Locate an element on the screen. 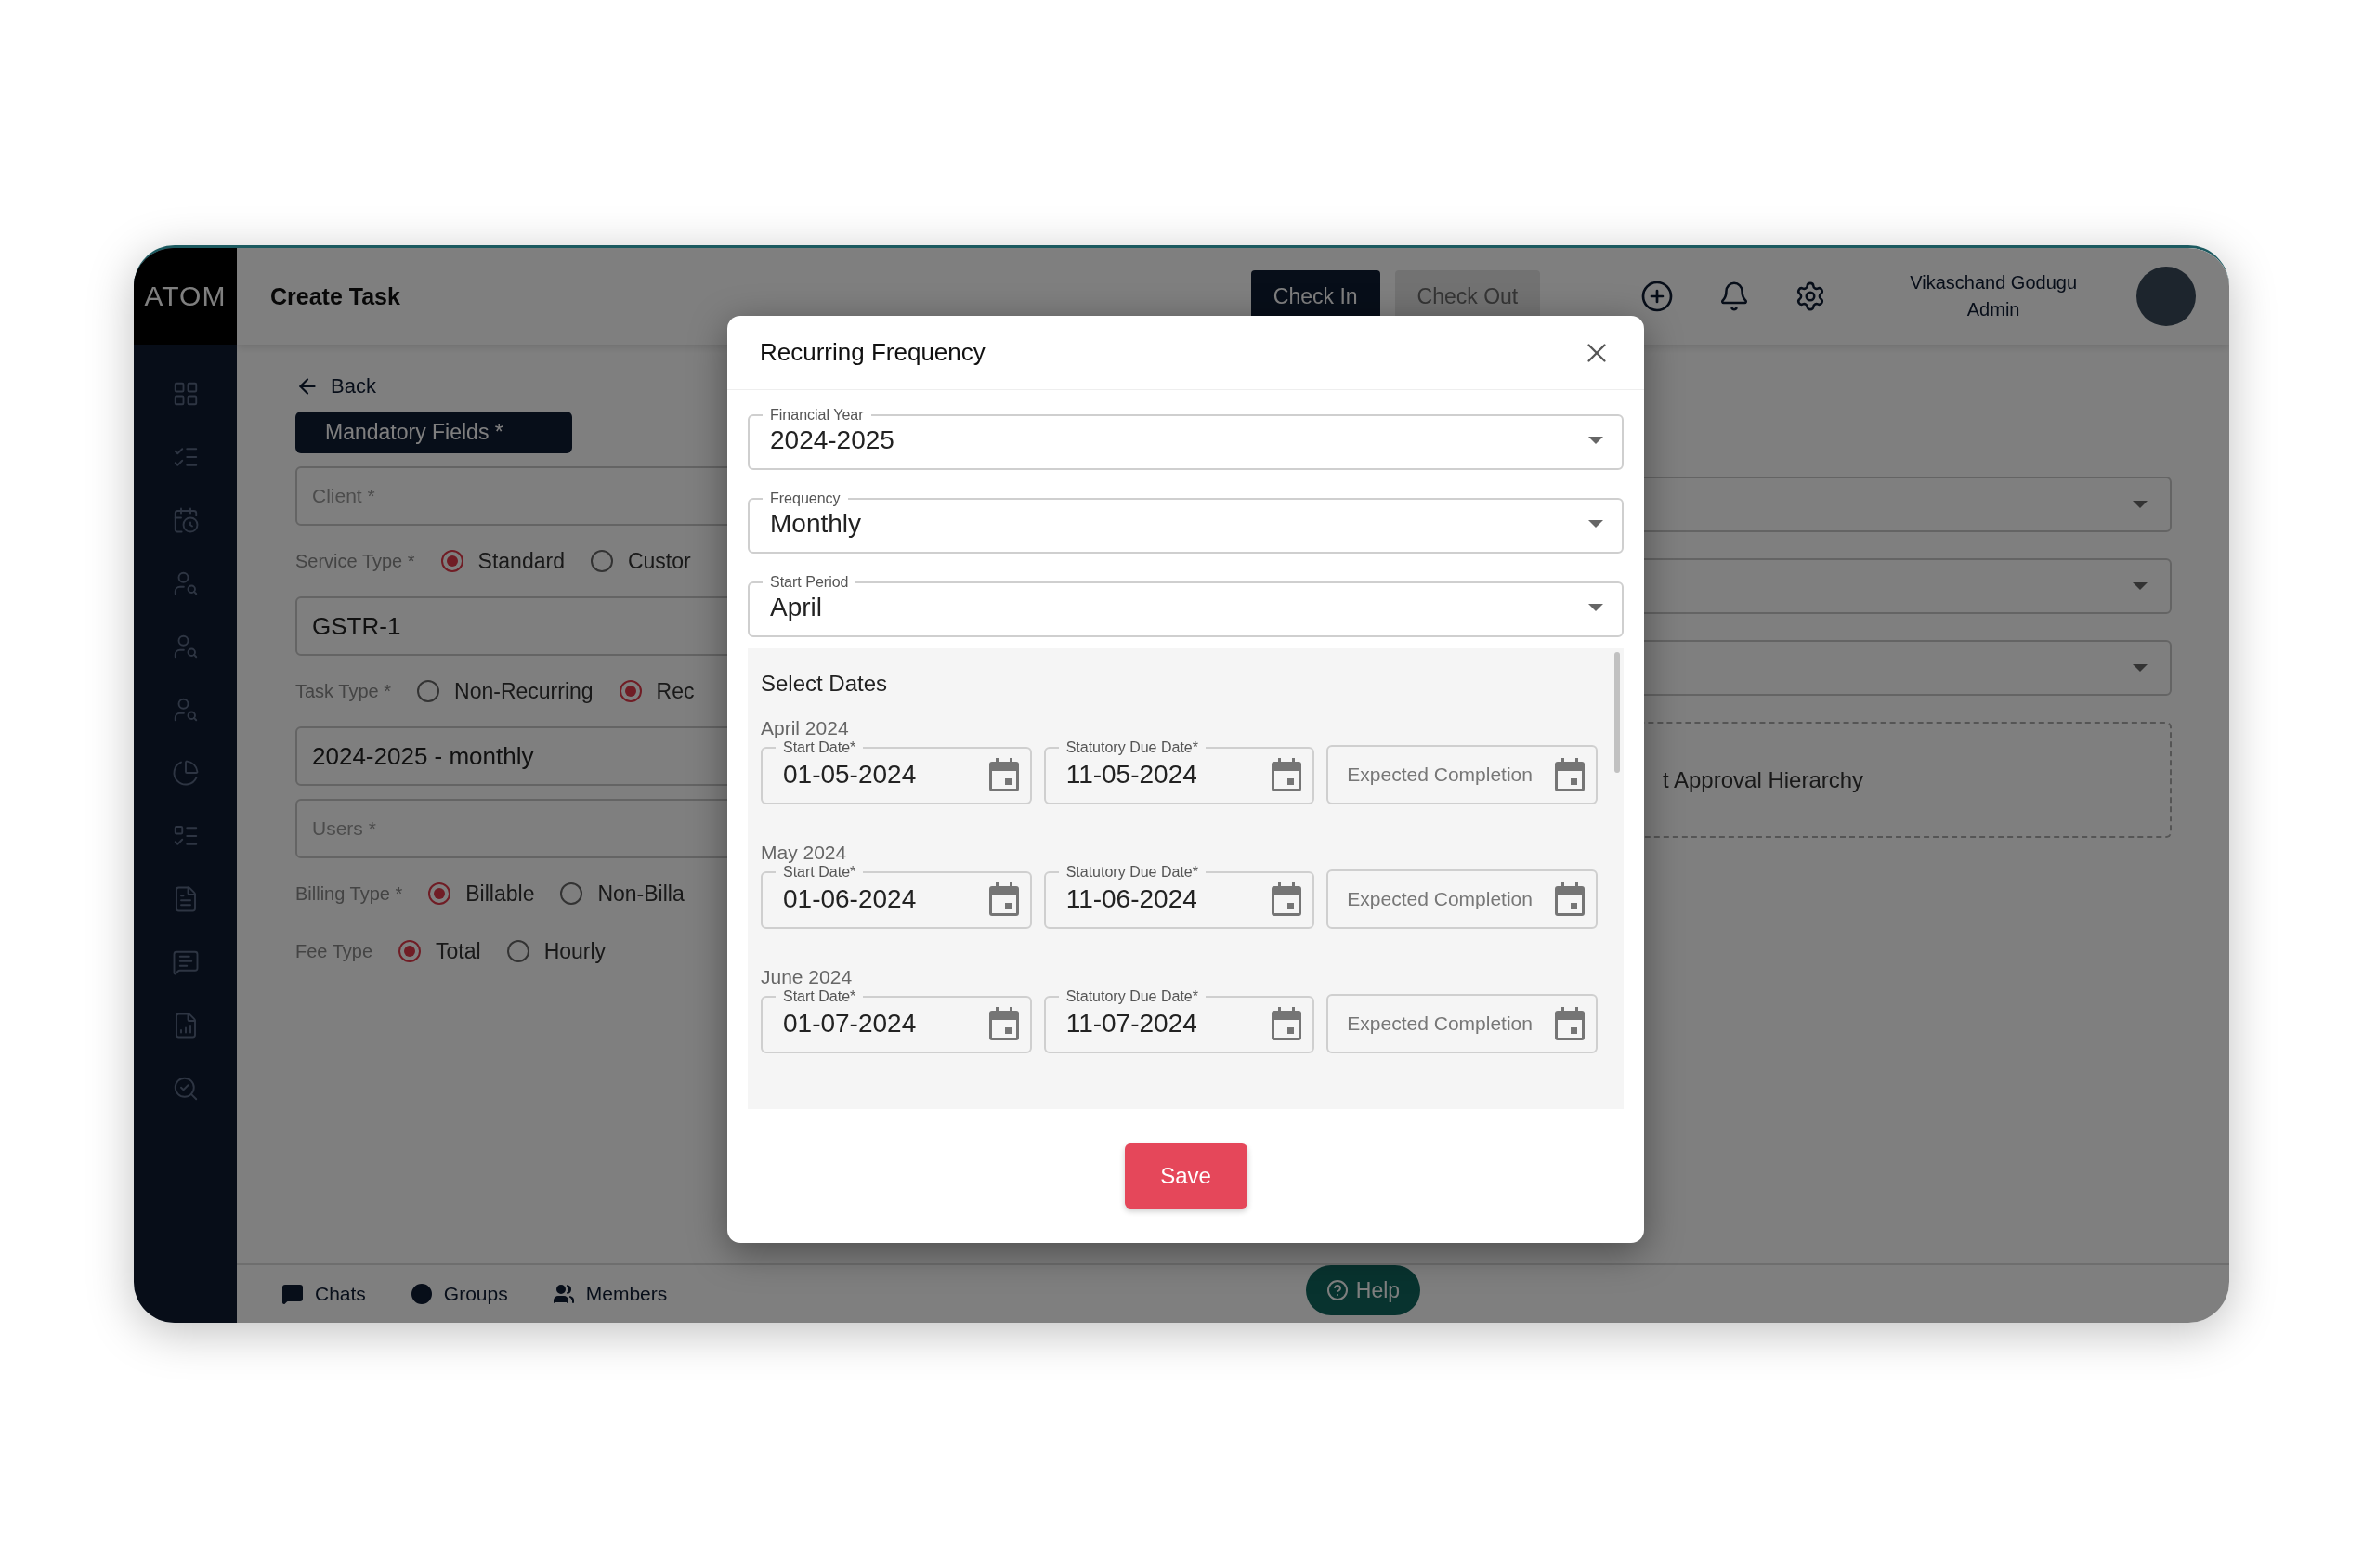 The width and height of the screenshot is (2363, 1568). tab-label: Groups is located at coordinates (475, 1294).